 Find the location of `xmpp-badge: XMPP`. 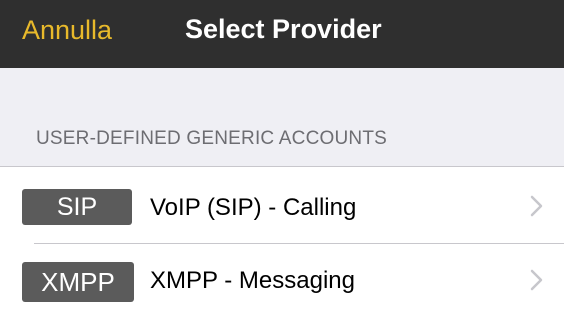

xmpp-badge: XMPP is located at coordinates (78, 282).